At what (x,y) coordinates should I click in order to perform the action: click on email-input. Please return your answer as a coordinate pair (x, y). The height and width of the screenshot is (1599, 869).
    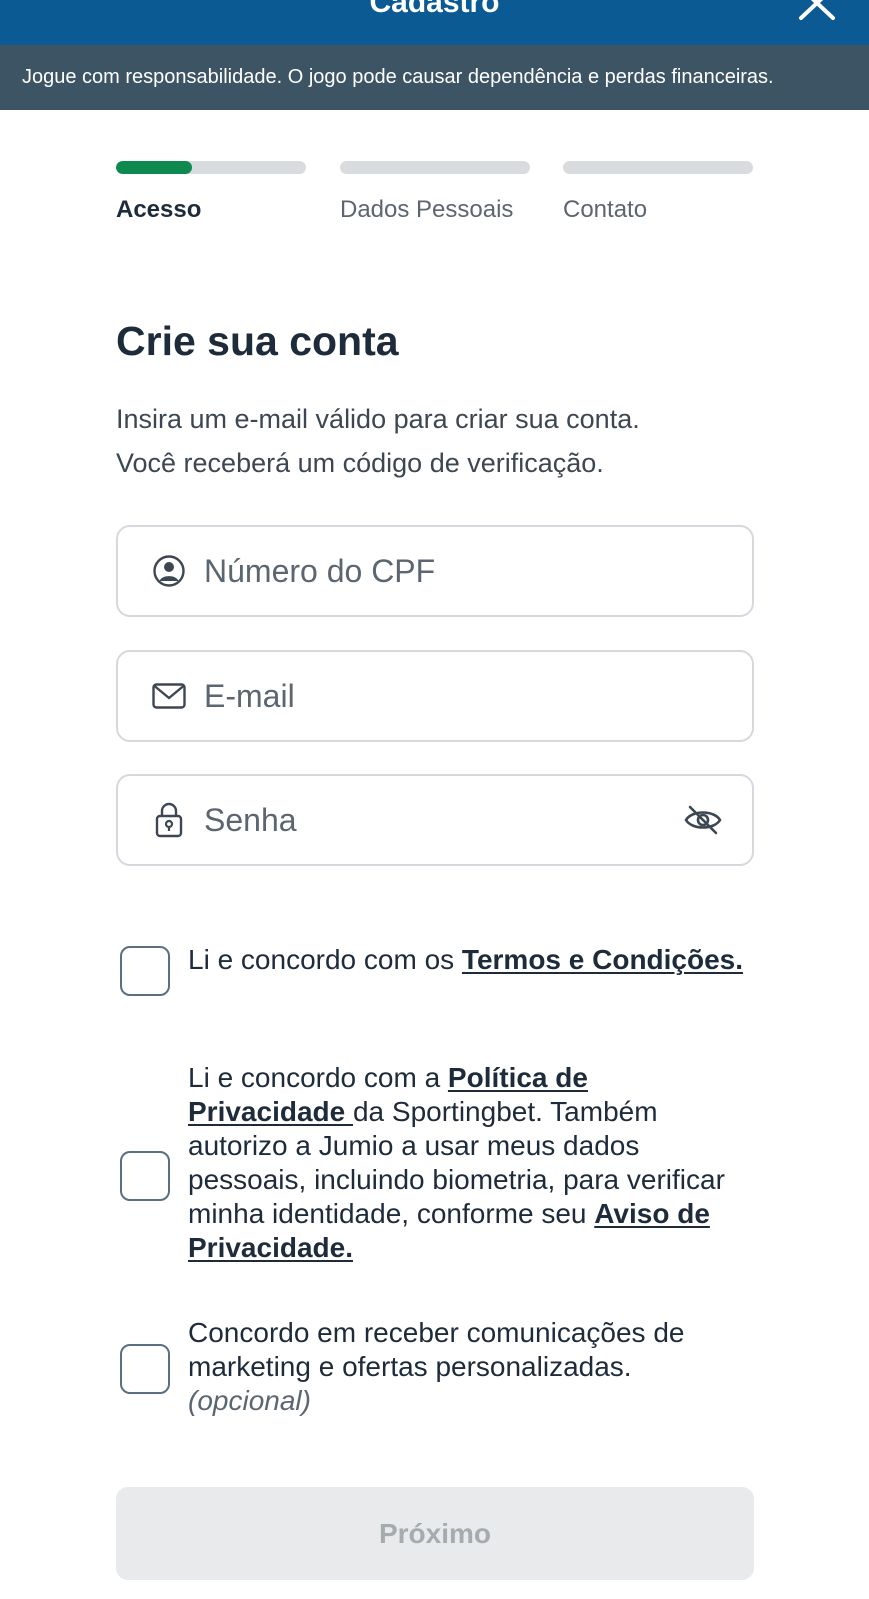
    Looking at the image, I should click on (438, 696).